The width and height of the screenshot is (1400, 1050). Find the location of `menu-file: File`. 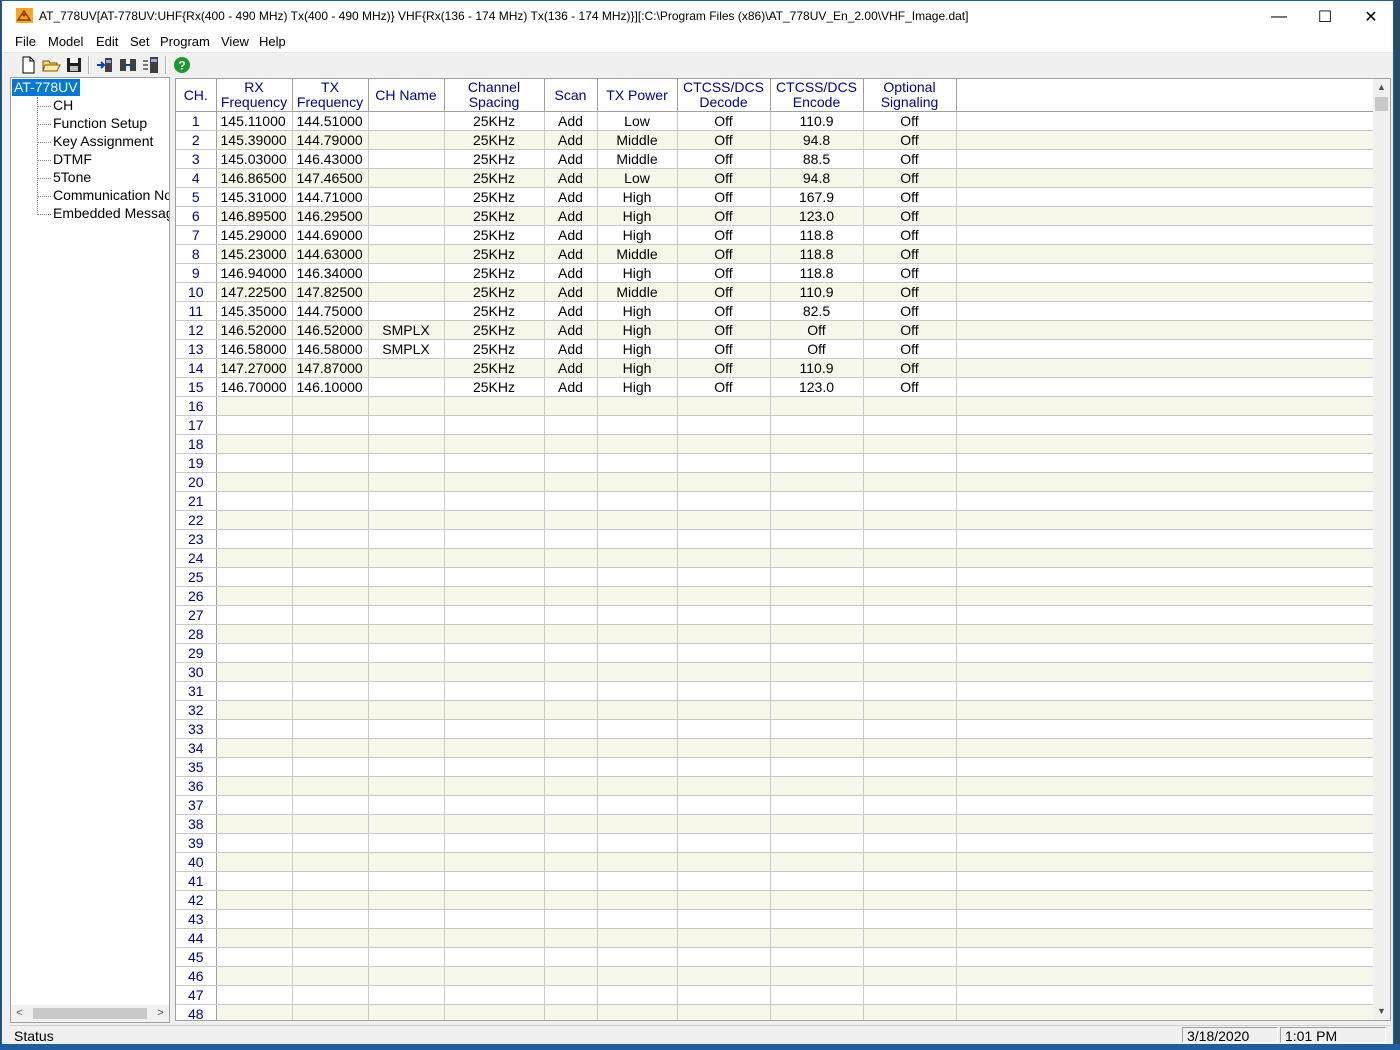

menu-file: File is located at coordinates (25, 41).